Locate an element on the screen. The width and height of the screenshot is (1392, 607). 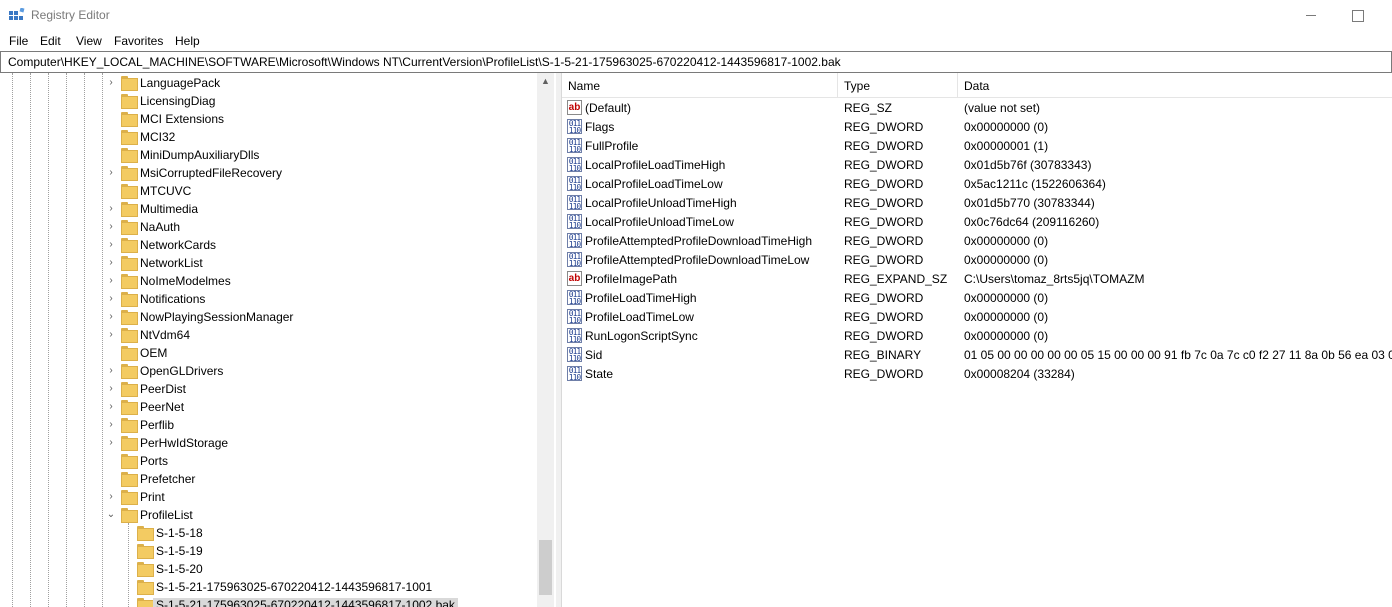
tree-item: › Perflib is located at coordinates (270, 425).